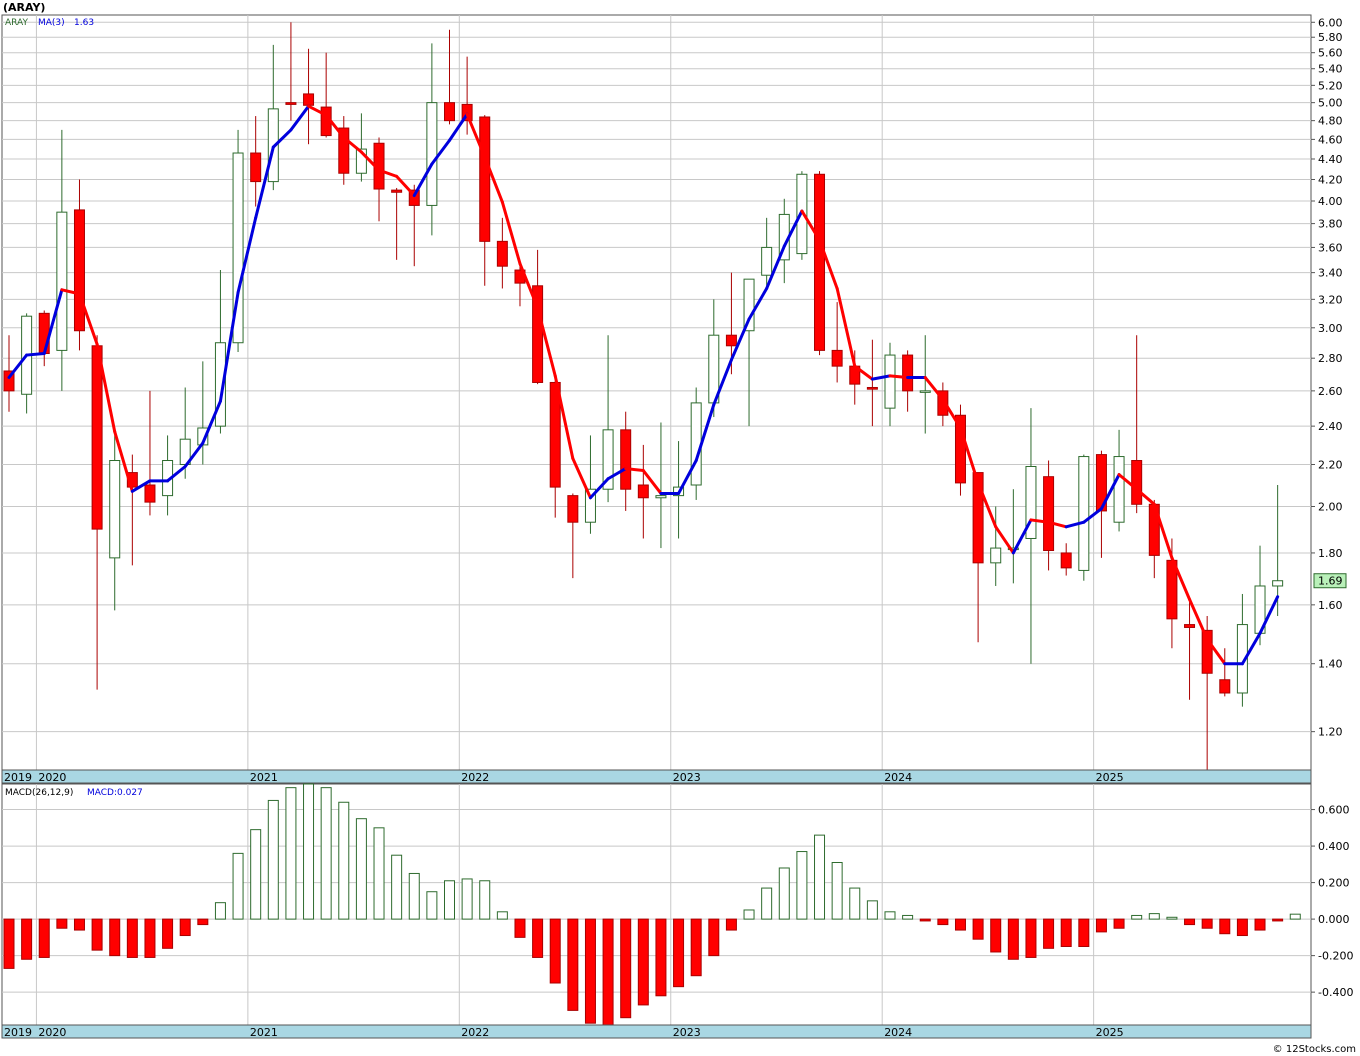  I want to click on watermark: © 12Stocks.com, so click(1314, 1049).